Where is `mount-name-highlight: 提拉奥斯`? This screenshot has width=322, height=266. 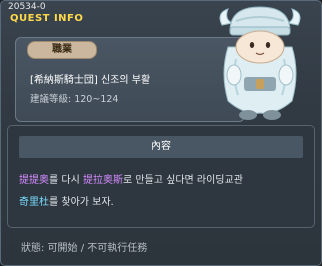
mount-name-highlight: 提拉奥斯 is located at coordinates (102, 180).